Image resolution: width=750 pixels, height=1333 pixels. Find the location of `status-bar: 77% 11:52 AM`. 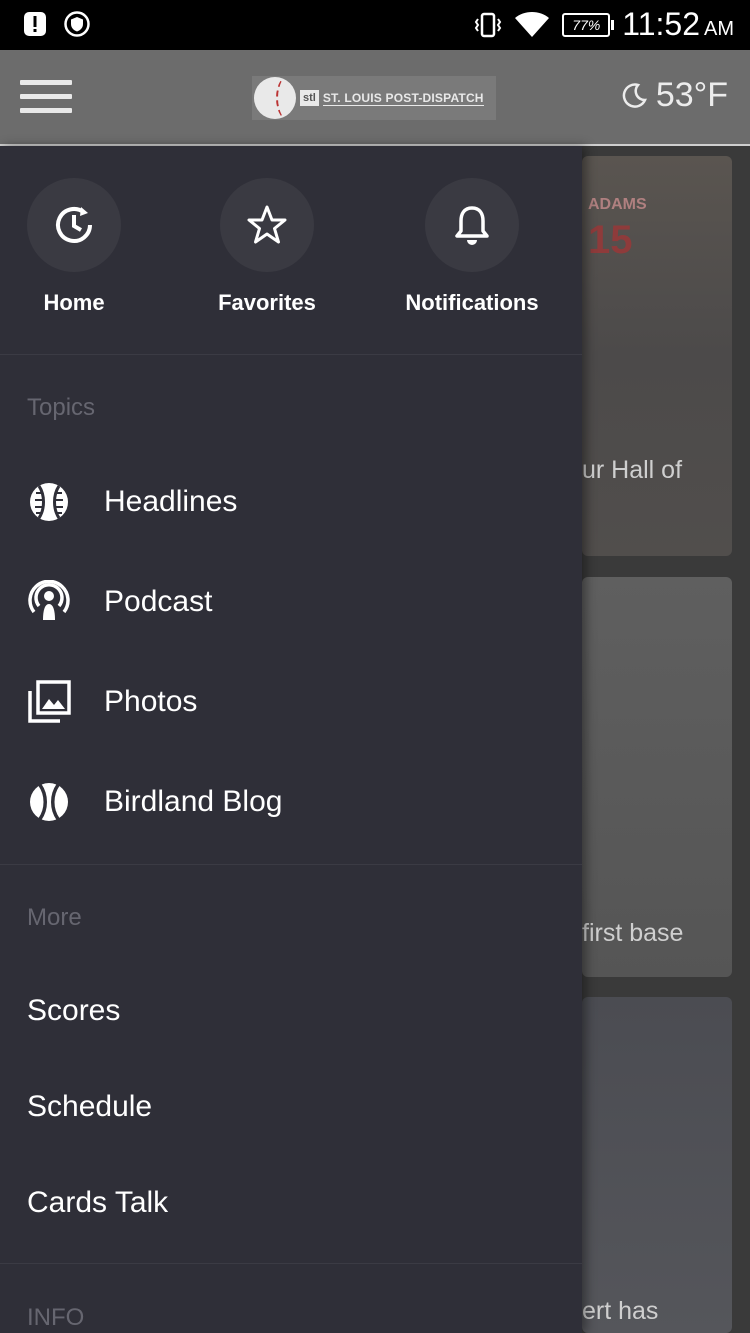

status-bar: 77% 11:52 AM is located at coordinates (375, 25).